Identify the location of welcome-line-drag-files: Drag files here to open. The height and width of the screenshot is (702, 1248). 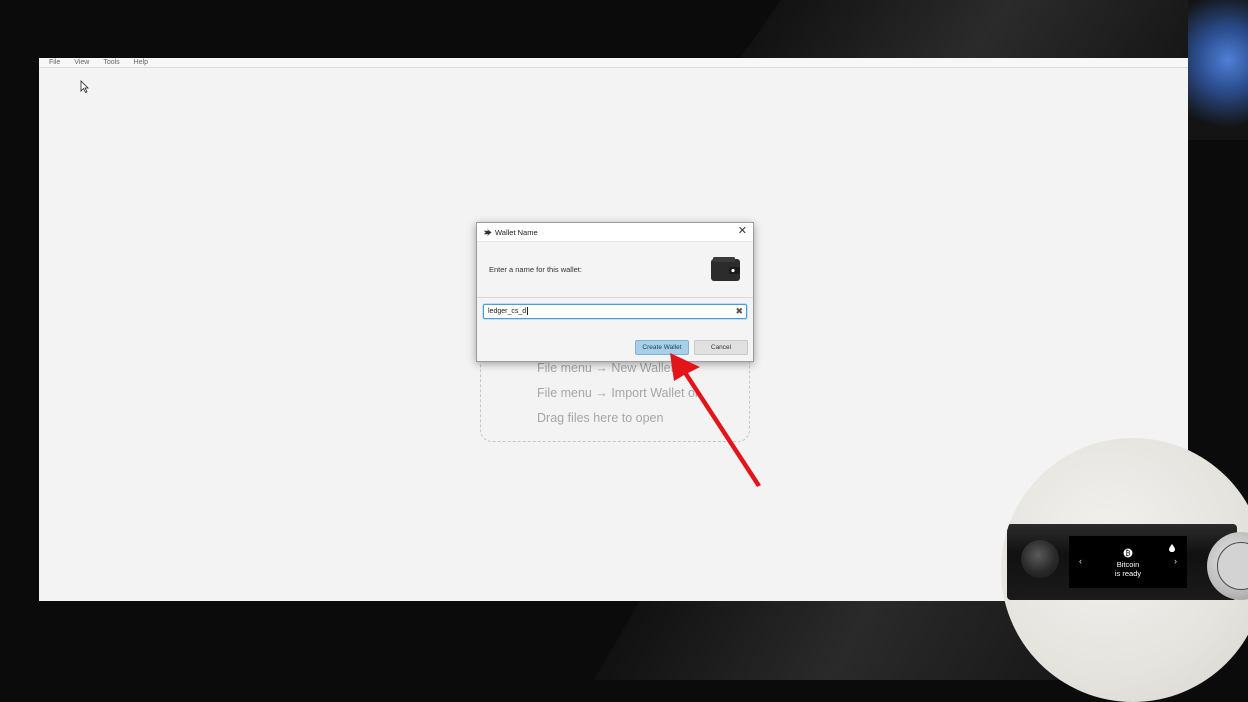
(600, 418).